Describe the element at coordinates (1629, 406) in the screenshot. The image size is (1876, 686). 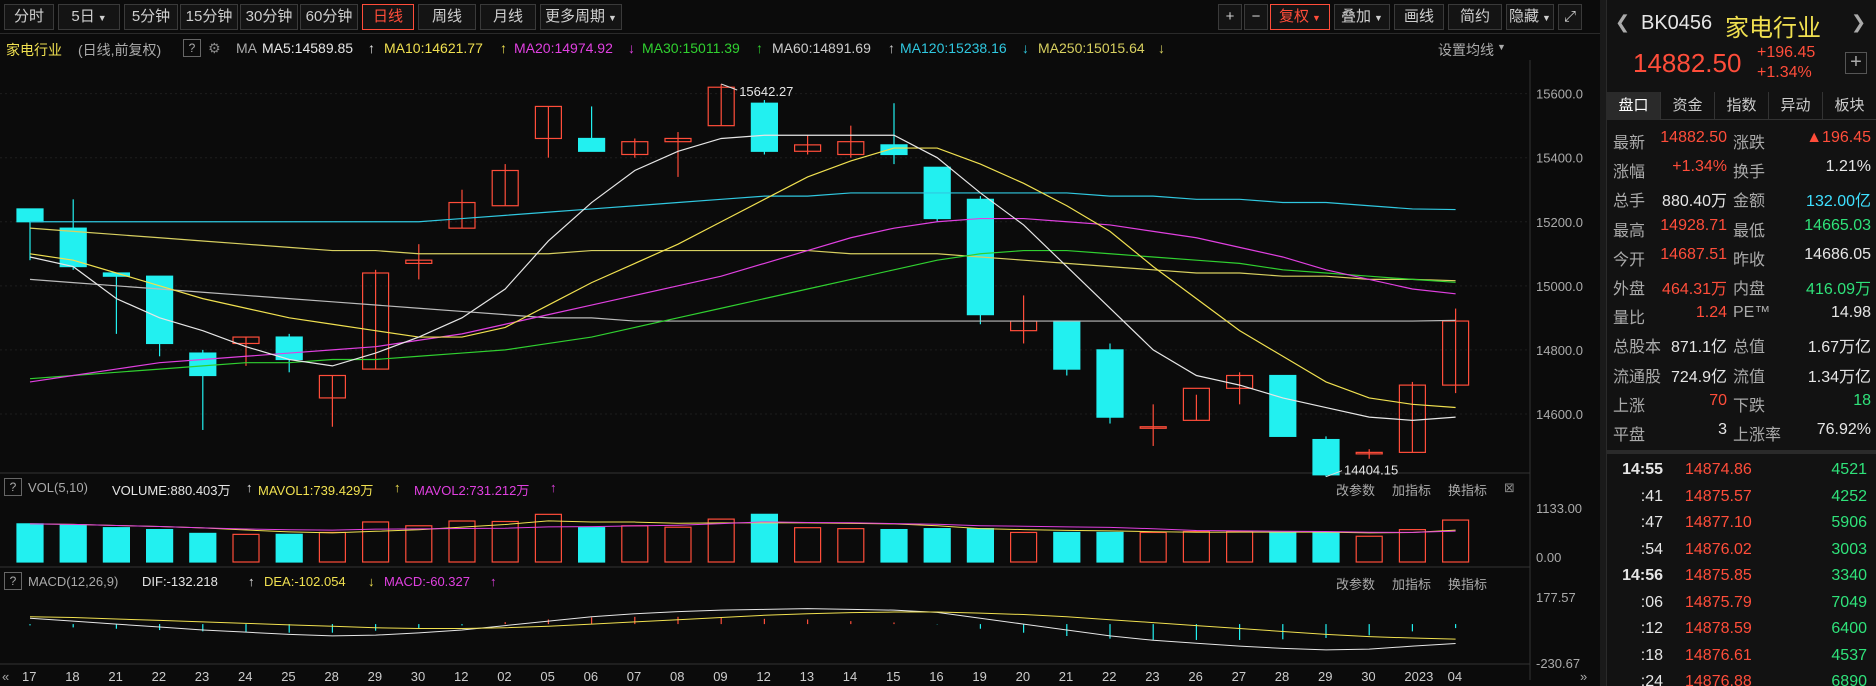
I see `quote-label: 上涨` at that location.